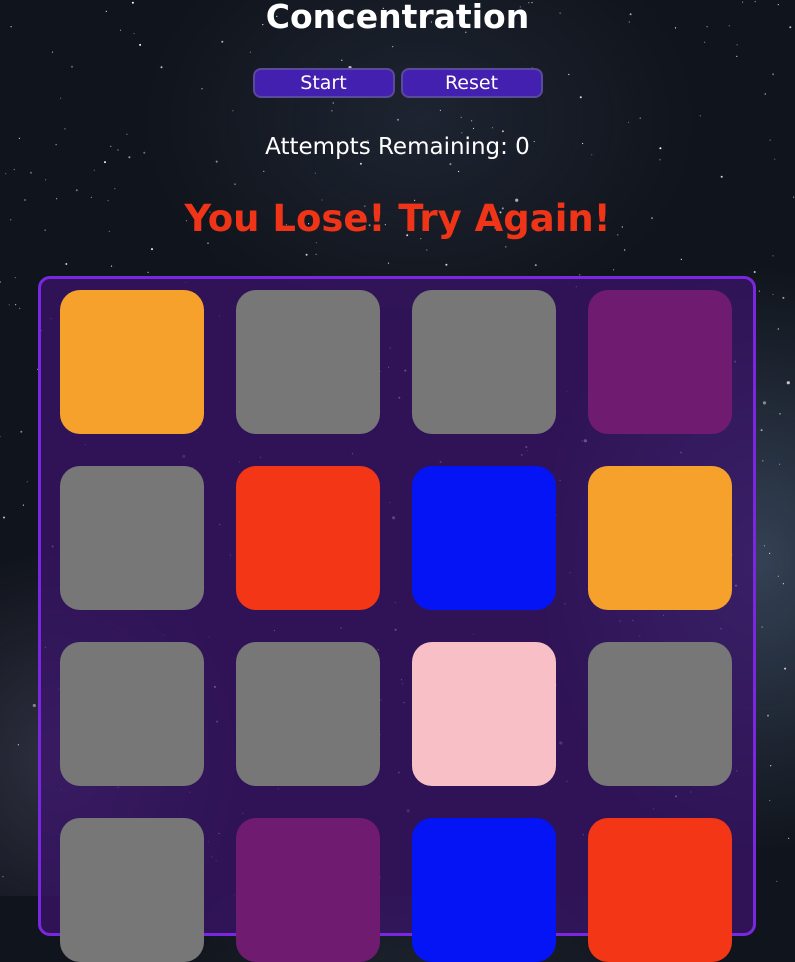 The image size is (795, 962). Describe the element at coordinates (397, 218) in the screenshot. I see `game-status-message: You Lose! Try Again!` at that location.